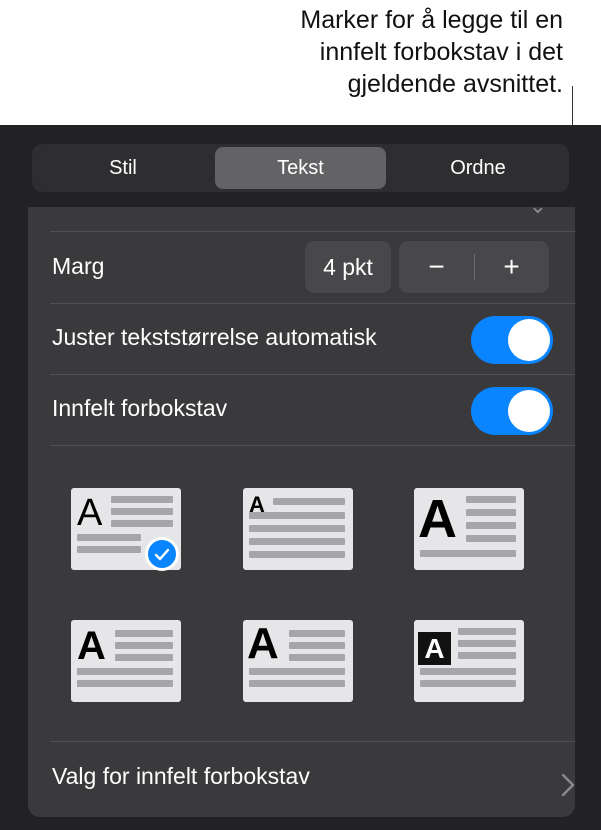 Image resolution: width=601 pixels, height=830 pixels. What do you see at coordinates (348, 267) in the screenshot?
I see `margin-value: 4 pkt` at bounding box center [348, 267].